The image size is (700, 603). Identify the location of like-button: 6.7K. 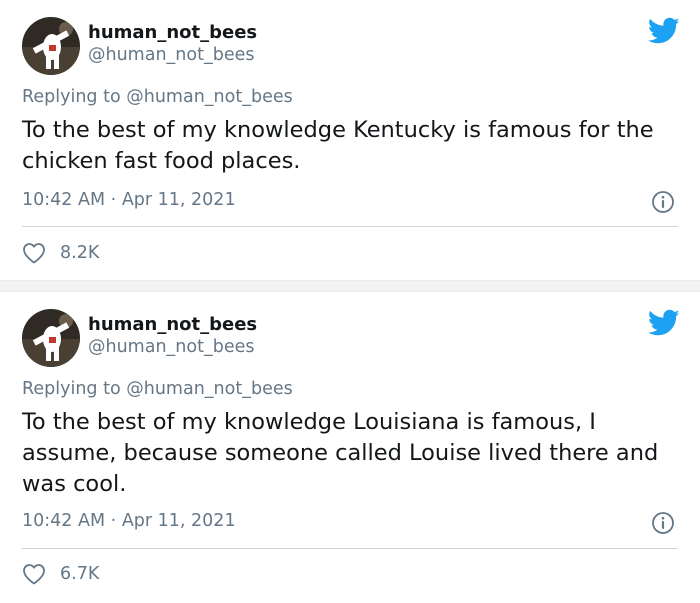
(60, 574).